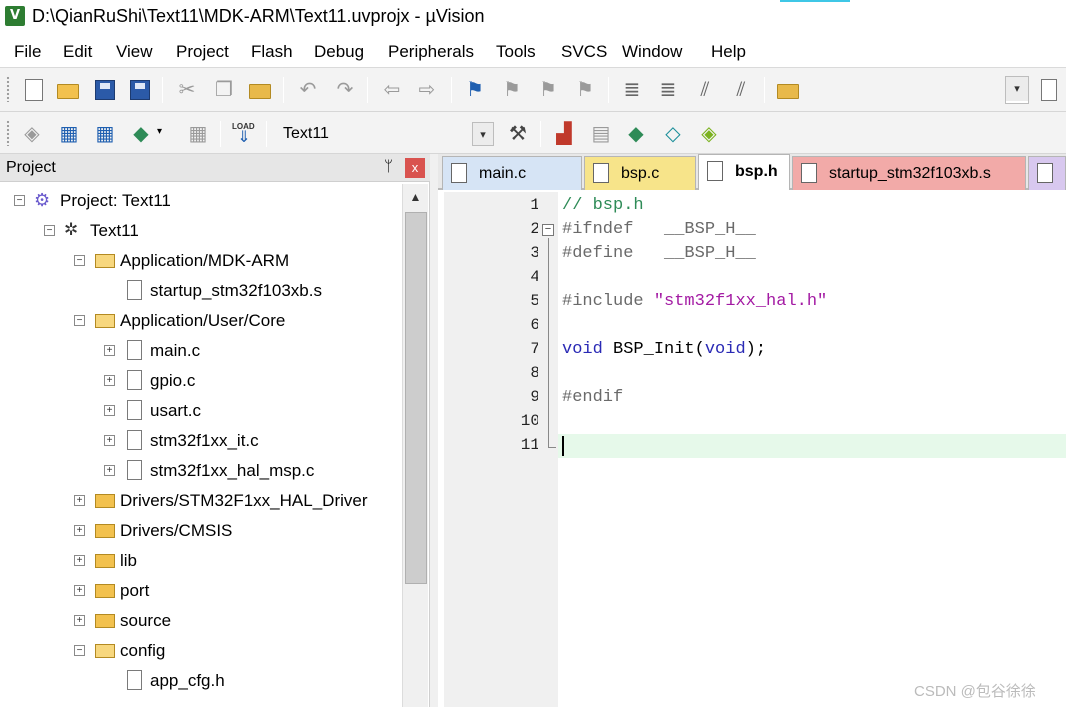 This screenshot has width=1066, height=707. What do you see at coordinates (475, 90) in the screenshot?
I see `toggle-bookmark-button: ⚑` at bounding box center [475, 90].